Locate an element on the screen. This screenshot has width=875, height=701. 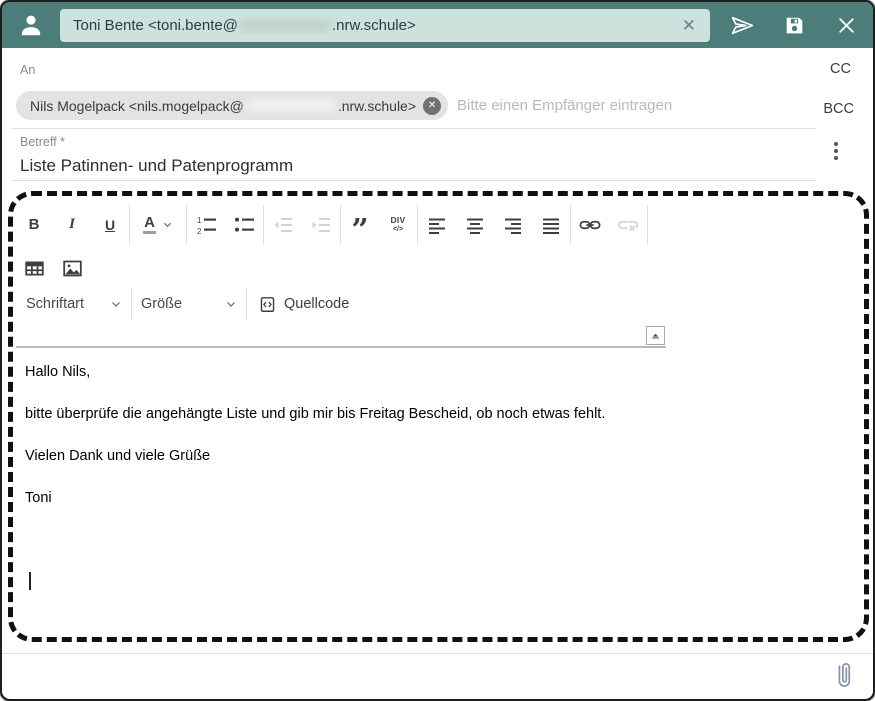
body-paragraph: Hallo Nils, is located at coordinates (58, 372).